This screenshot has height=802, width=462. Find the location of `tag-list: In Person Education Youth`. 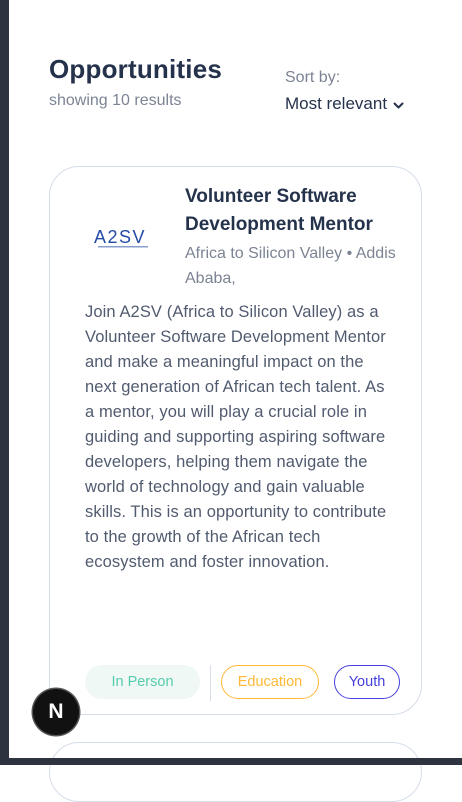

tag-list: In Person Education Youth is located at coordinates (245, 683).